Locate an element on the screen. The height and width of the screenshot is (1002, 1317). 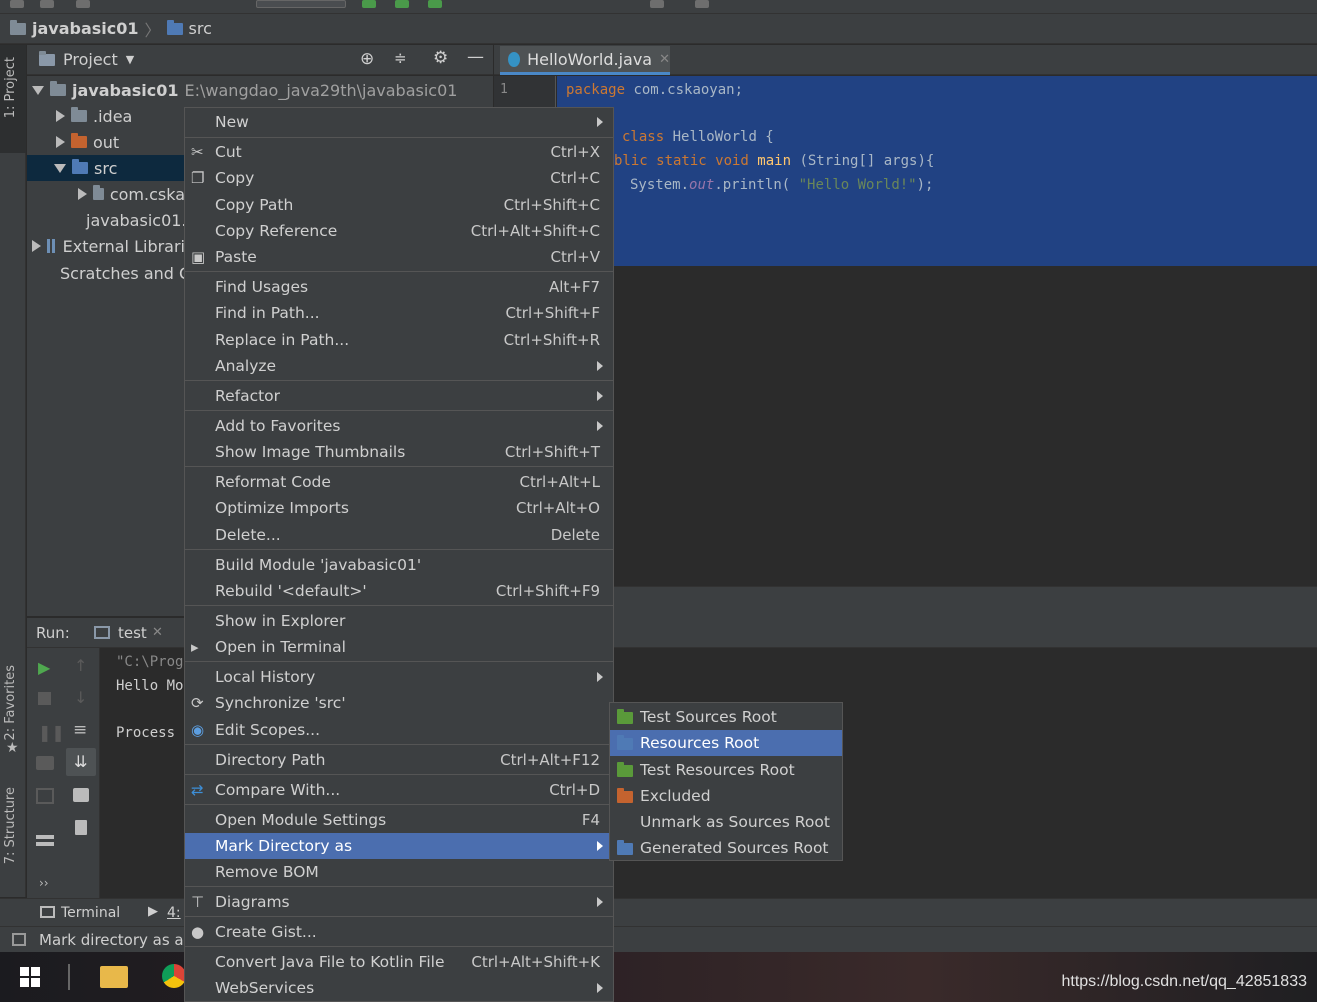
print-icon is located at coordinates (81, 795).